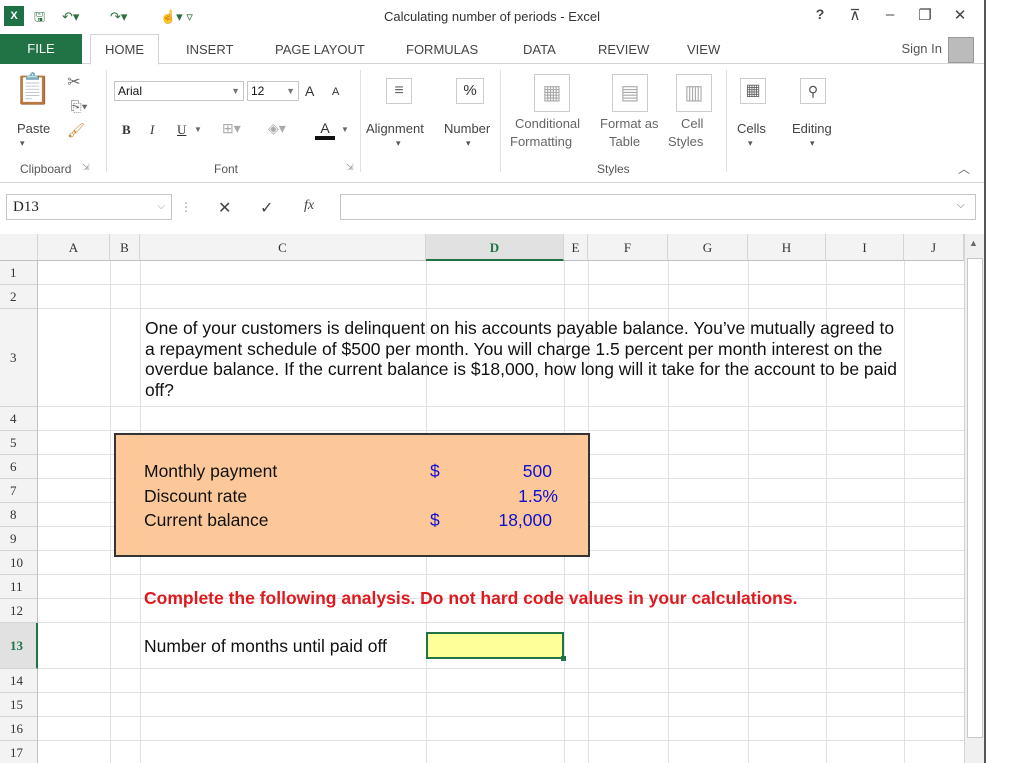 This screenshot has height=763, width=1024. I want to click on row-header-7: 7, so click(19, 491).